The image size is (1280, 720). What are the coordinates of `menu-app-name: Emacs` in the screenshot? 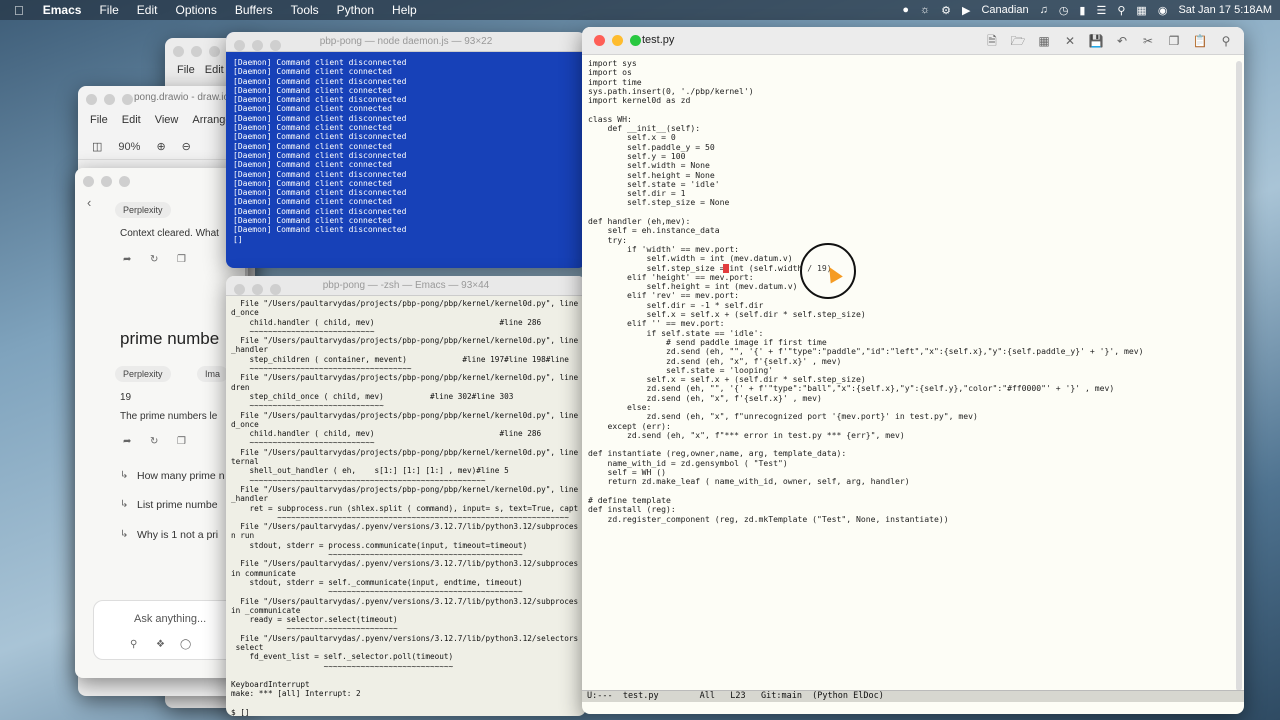 It's located at (62, 10).